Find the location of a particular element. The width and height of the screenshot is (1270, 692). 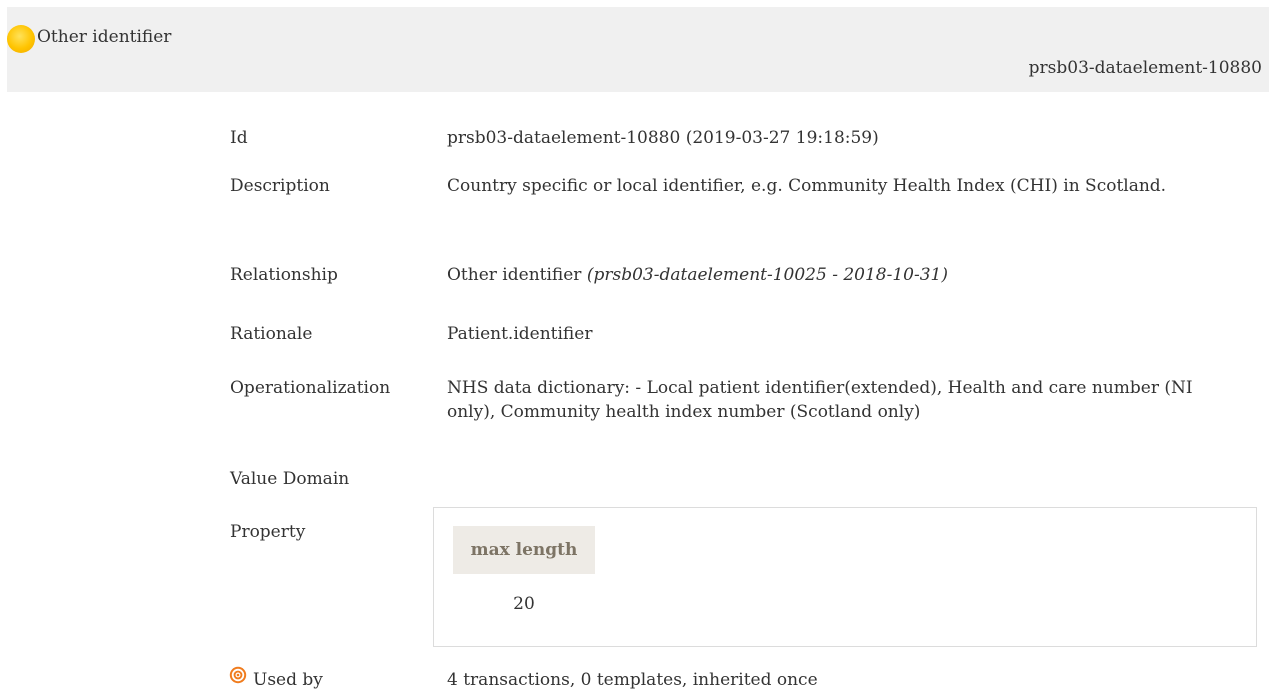

operationalization-label: Operationalization is located at coordinates (310, 388).